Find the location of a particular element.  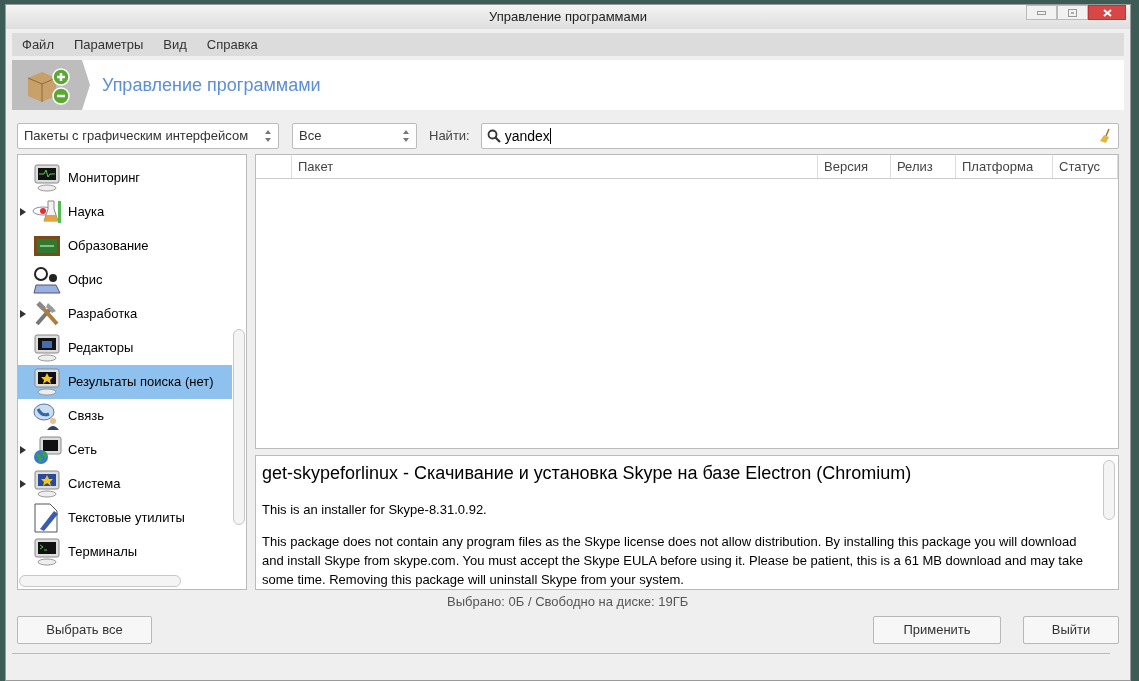

description-paragraph: This package does not contain any program files as the Skype license does not allow distribution. By installing this package you will download and install Skype from skype.com. You must accept the Skype EULA before using it. Please be patient, this is a 61 MB download and may take some time. Removing this package will uninstall Skype from your system. is located at coordinates (673, 561).